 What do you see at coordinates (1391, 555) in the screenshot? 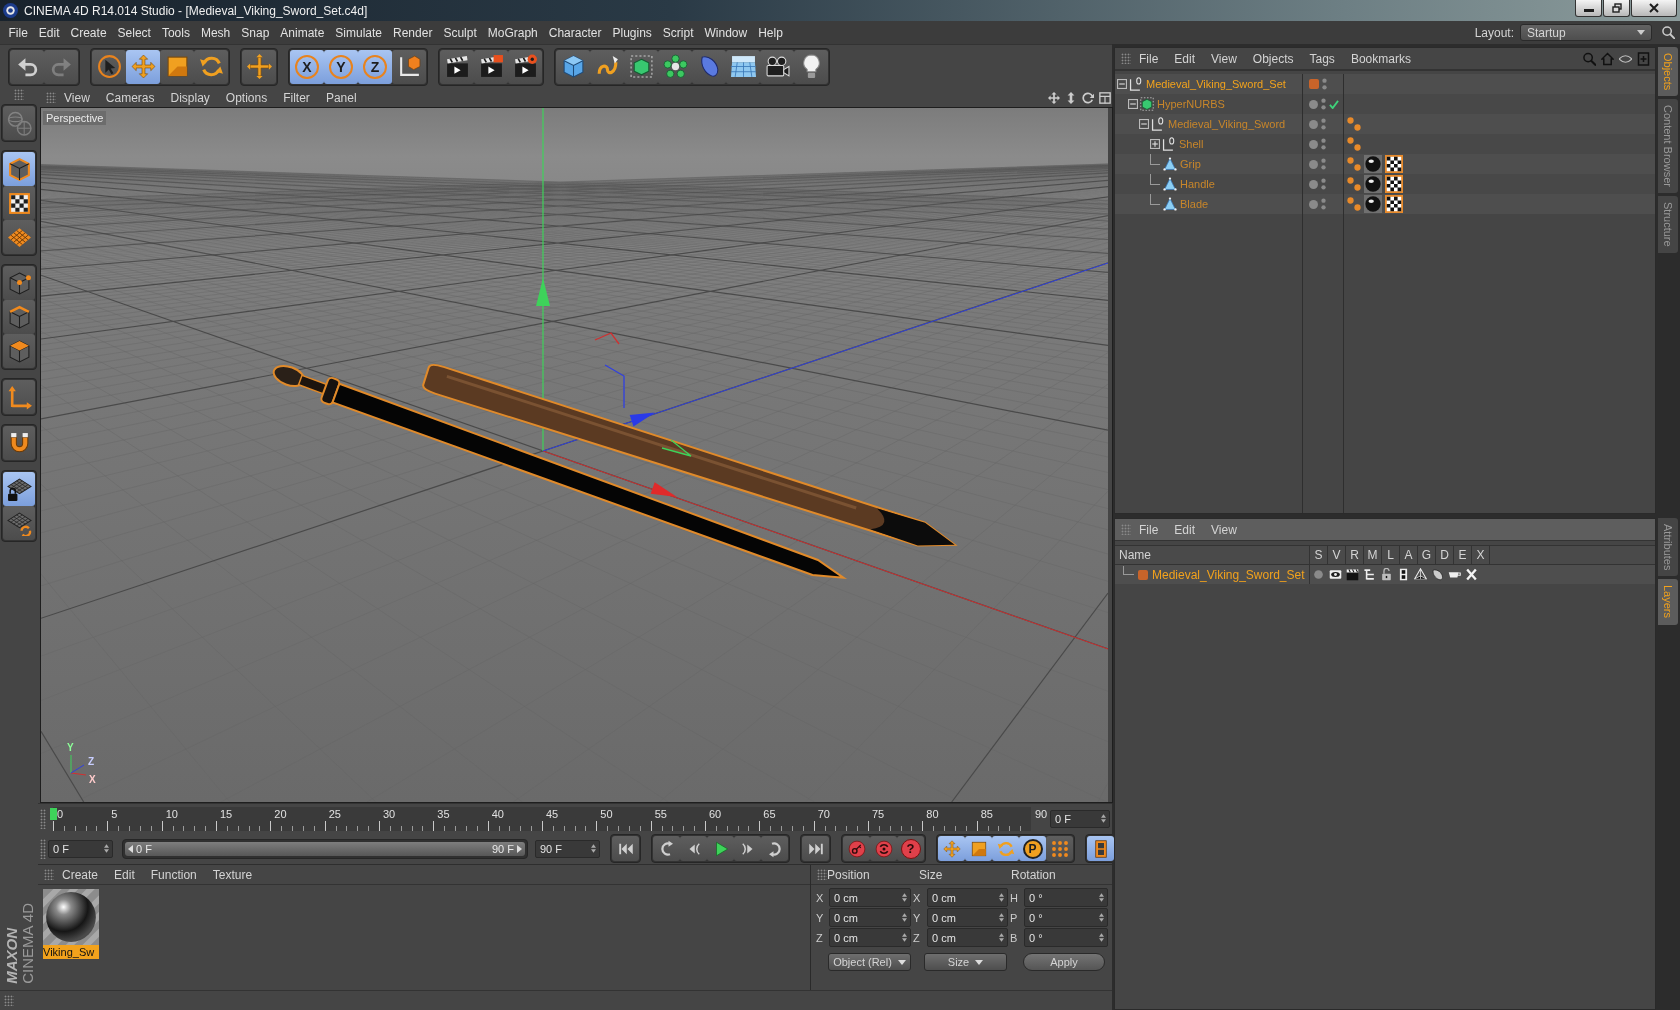
I see `column-header: L` at bounding box center [1391, 555].